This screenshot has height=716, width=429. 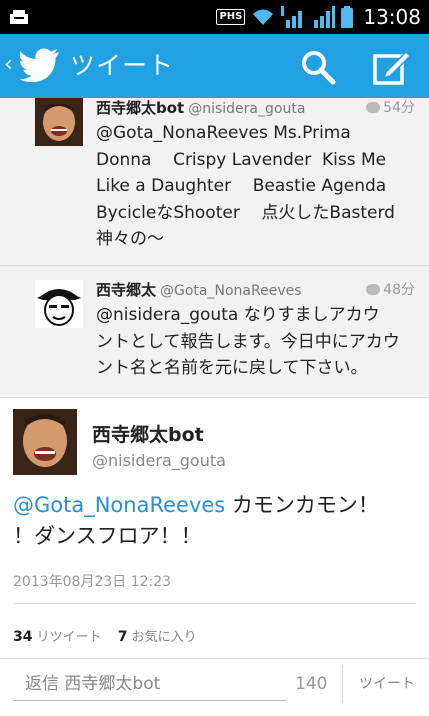 What do you see at coordinates (232, 368) in the screenshot?
I see `tweet-text-line: ント名と名前を元に戻して下さい。` at bounding box center [232, 368].